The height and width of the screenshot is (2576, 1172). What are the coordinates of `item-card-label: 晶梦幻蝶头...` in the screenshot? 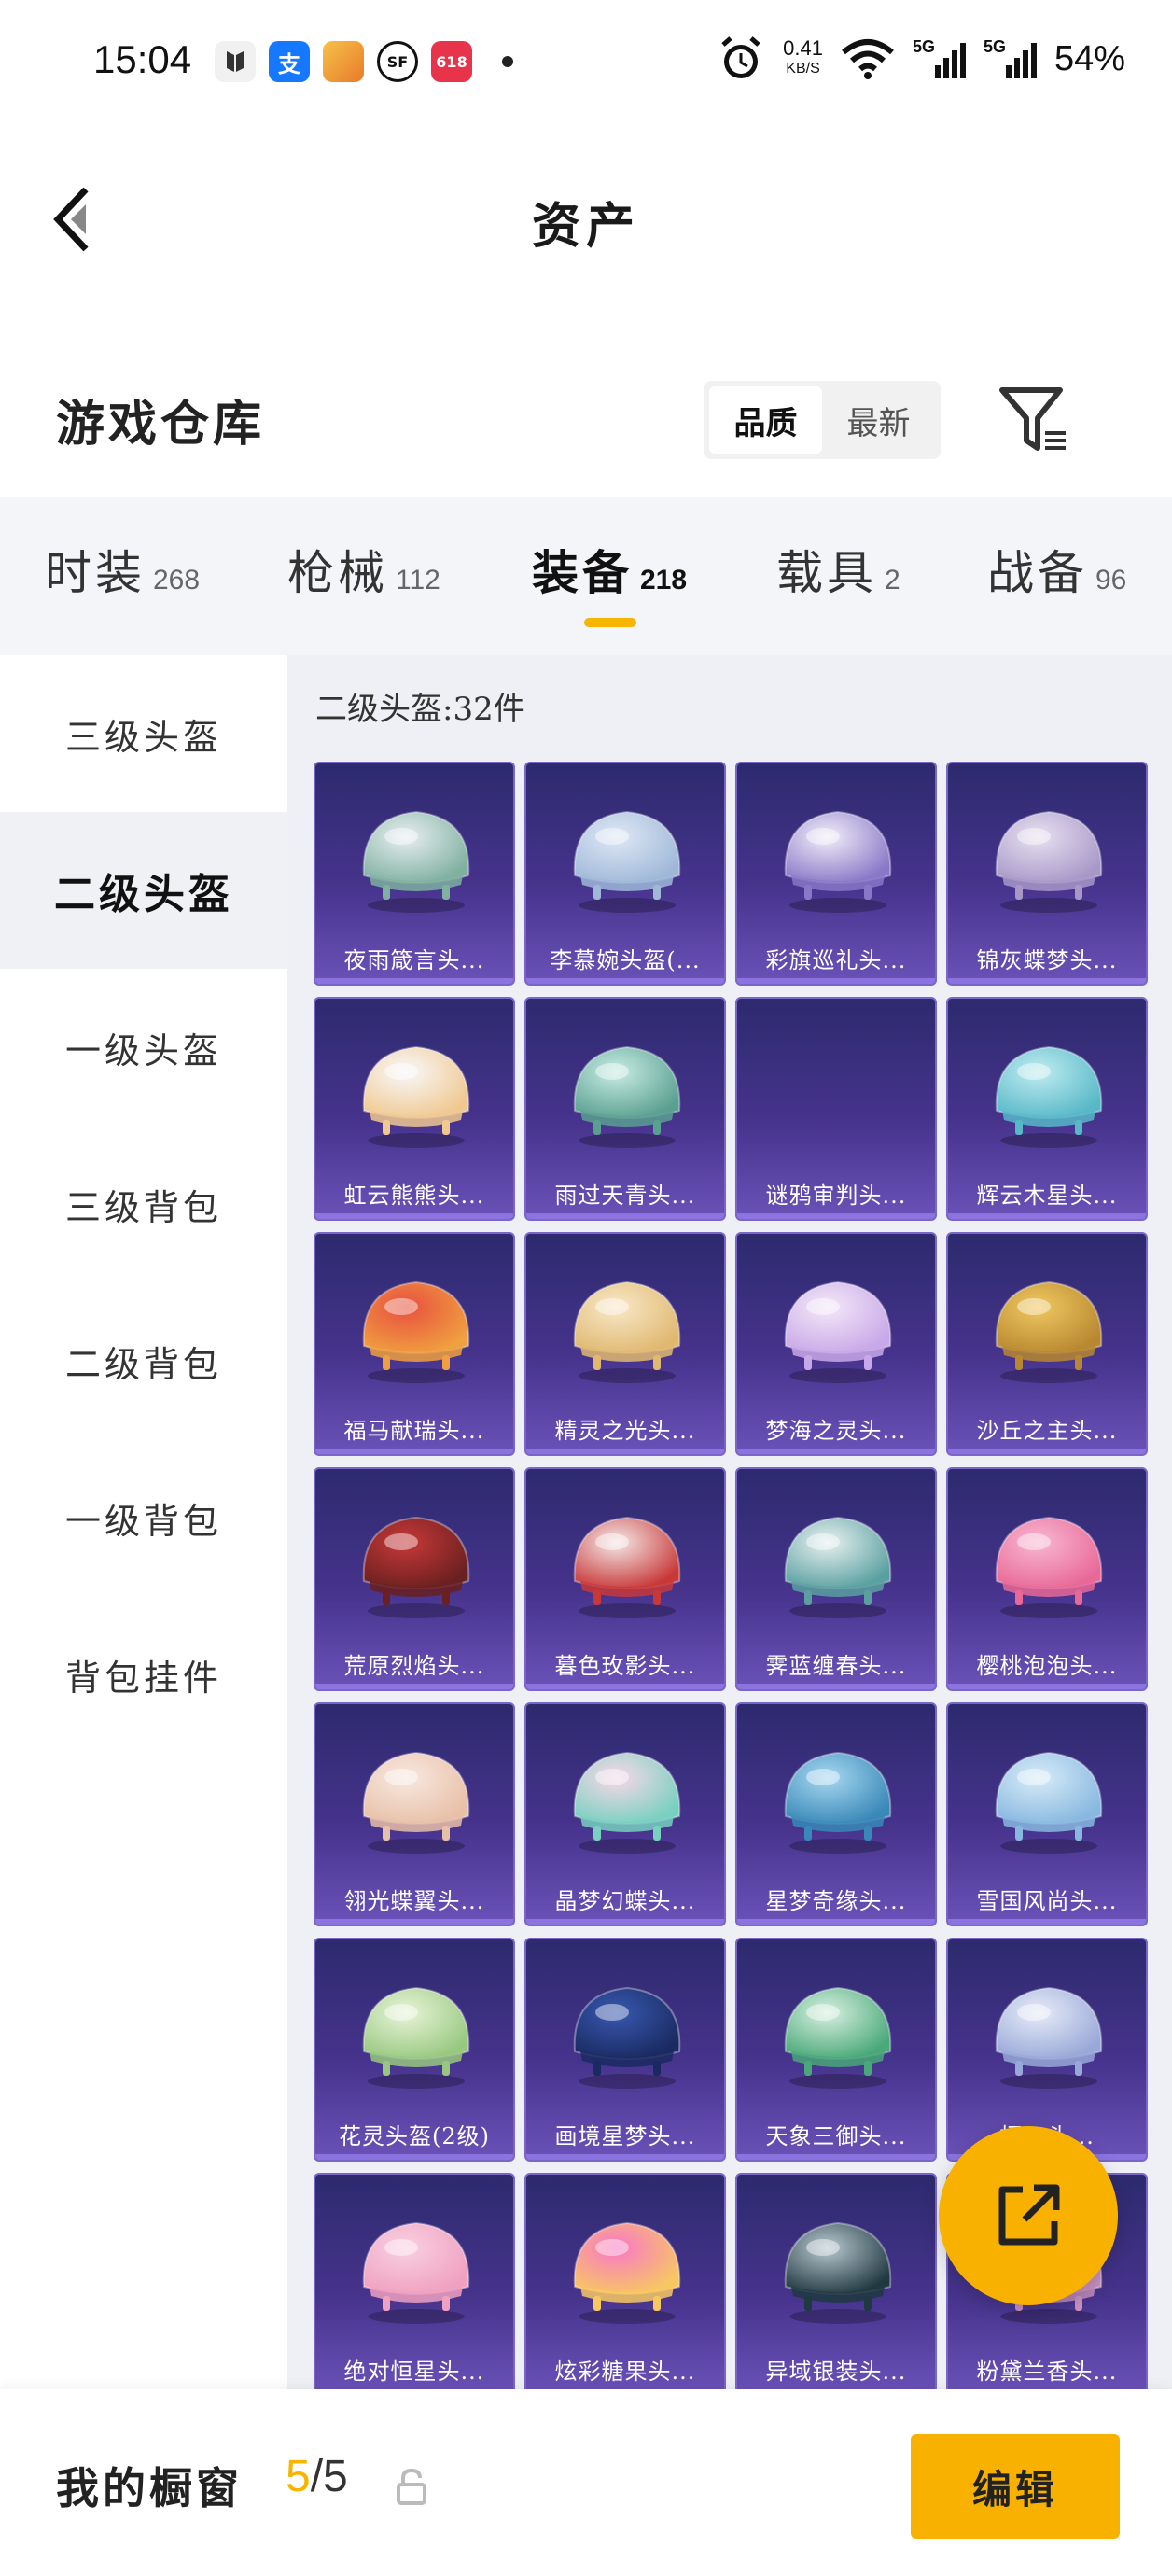 It's located at (625, 1901).